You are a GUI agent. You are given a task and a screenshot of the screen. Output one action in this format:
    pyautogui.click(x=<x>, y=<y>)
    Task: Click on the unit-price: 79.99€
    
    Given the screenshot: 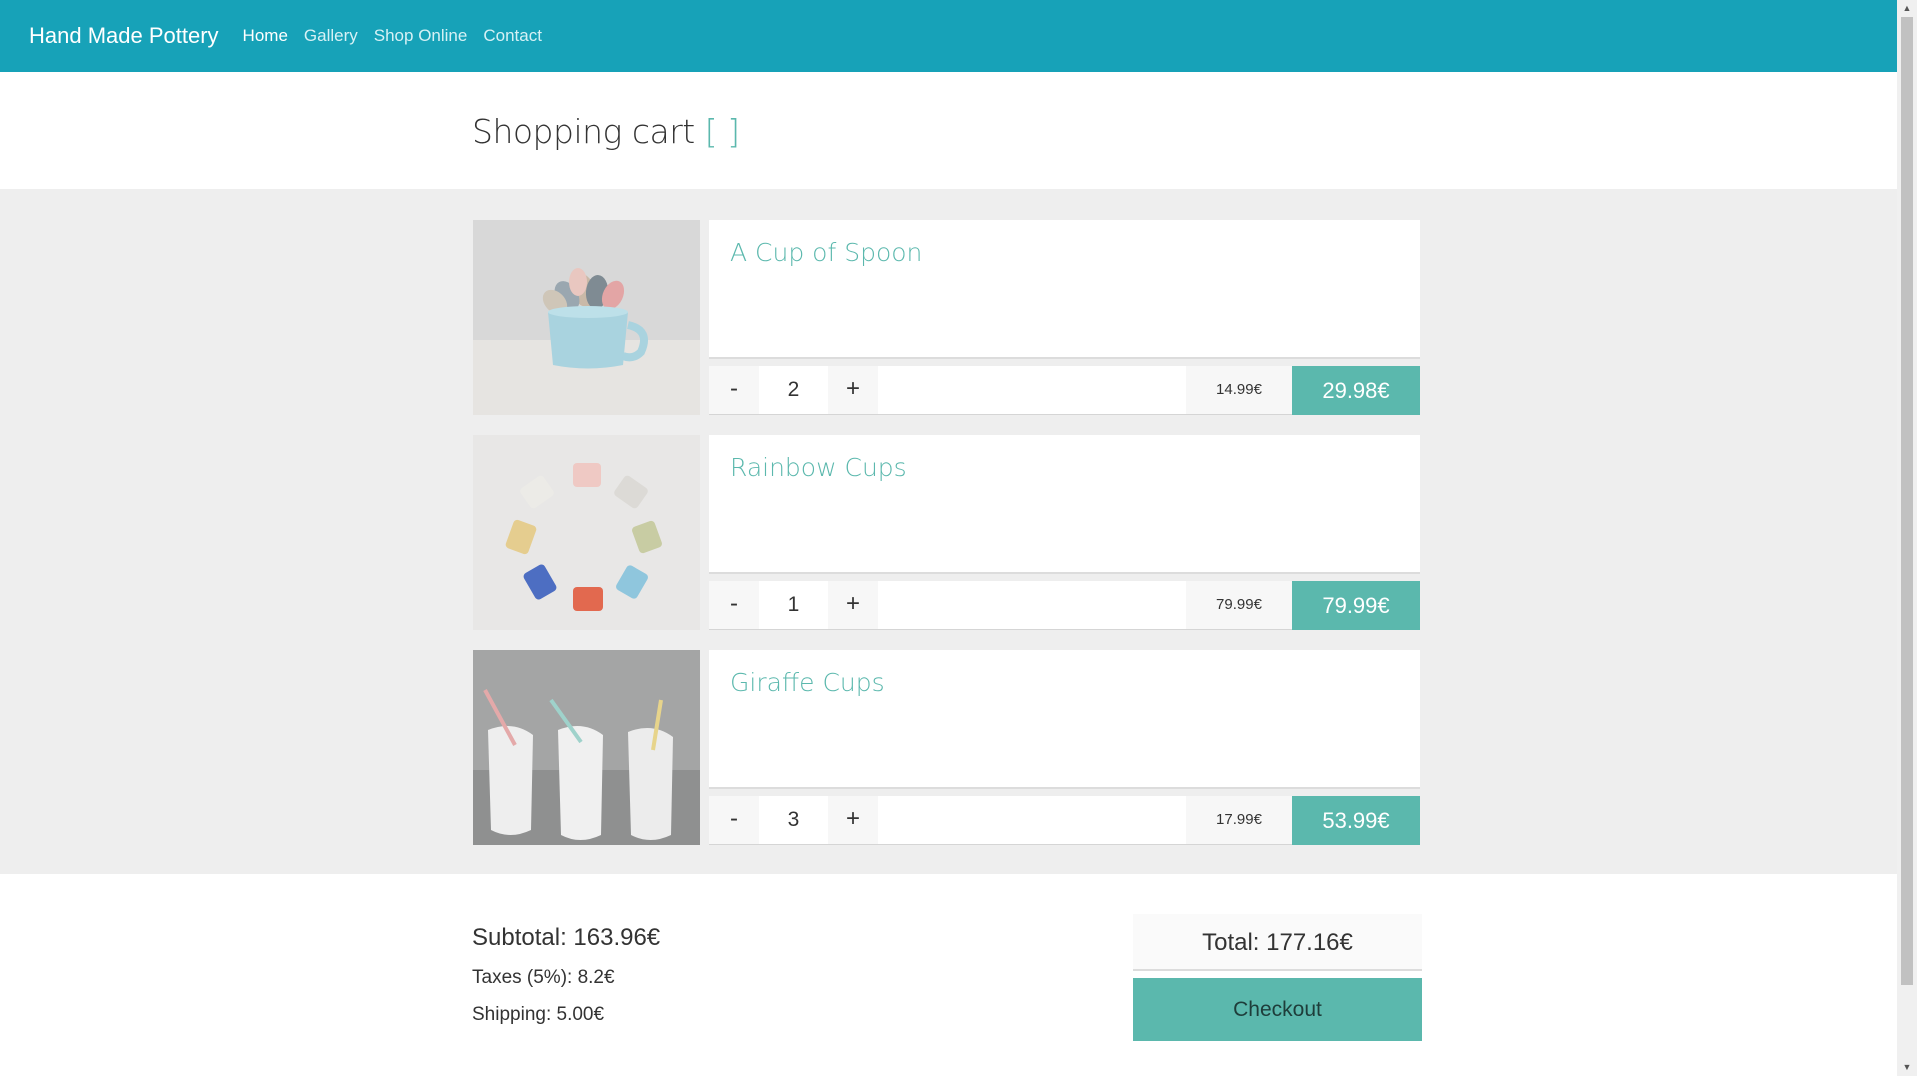 What is the action you would take?
    pyautogui.click(x=1239, y=605)
    